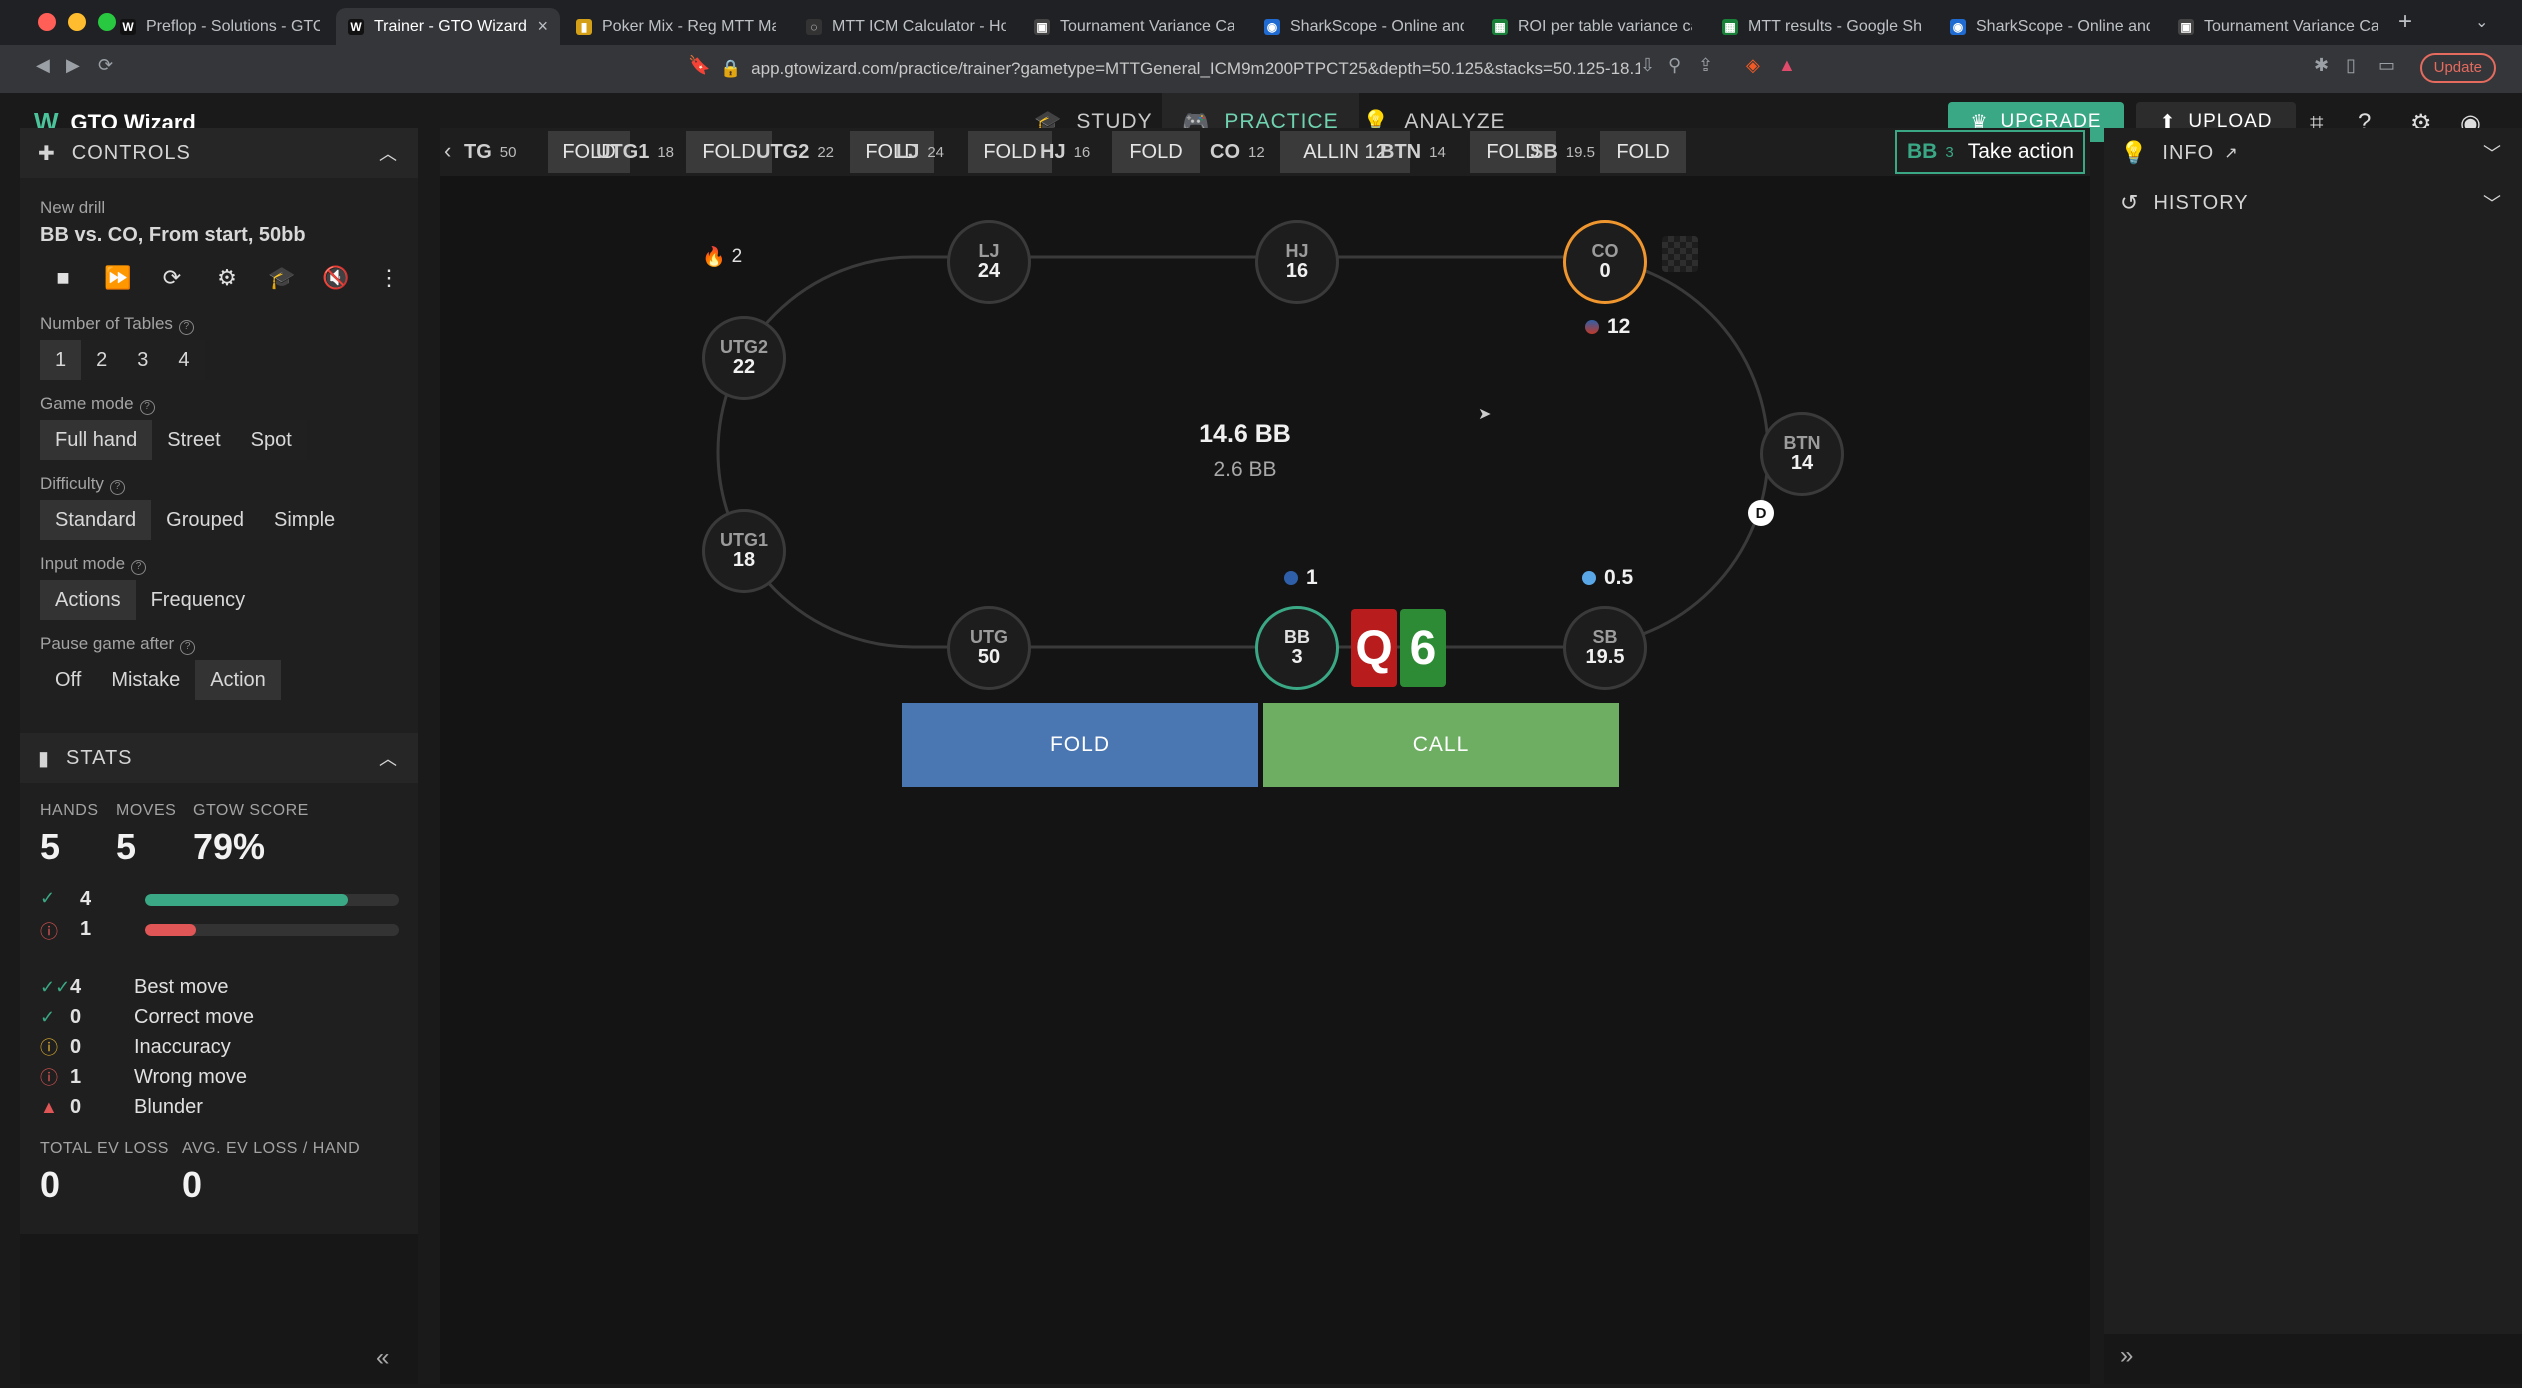 This screenshot has height=1388, width=2522. What do you see at coordinates (1413, 152) in the screenshot?
I see `history-position: BTN 14` at bounding box center [1413, 152].